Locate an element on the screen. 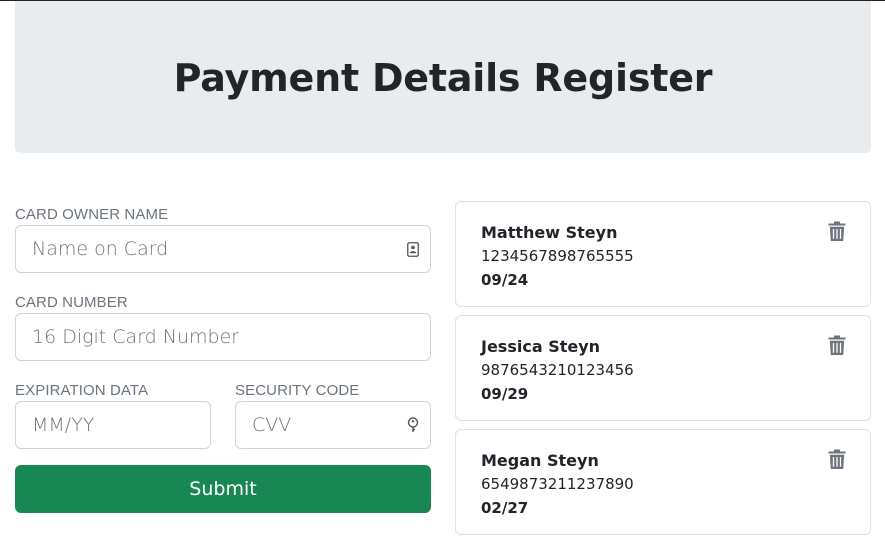  expiration-label: EXPIRATION DATA is located at coordinates (82, 390).